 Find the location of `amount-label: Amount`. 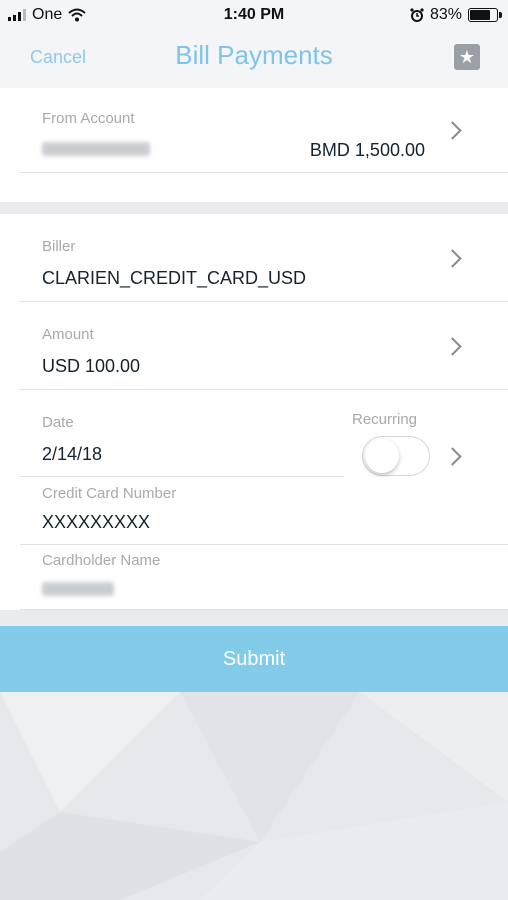

amount-label: Amount is located at coordinates (68, 334).